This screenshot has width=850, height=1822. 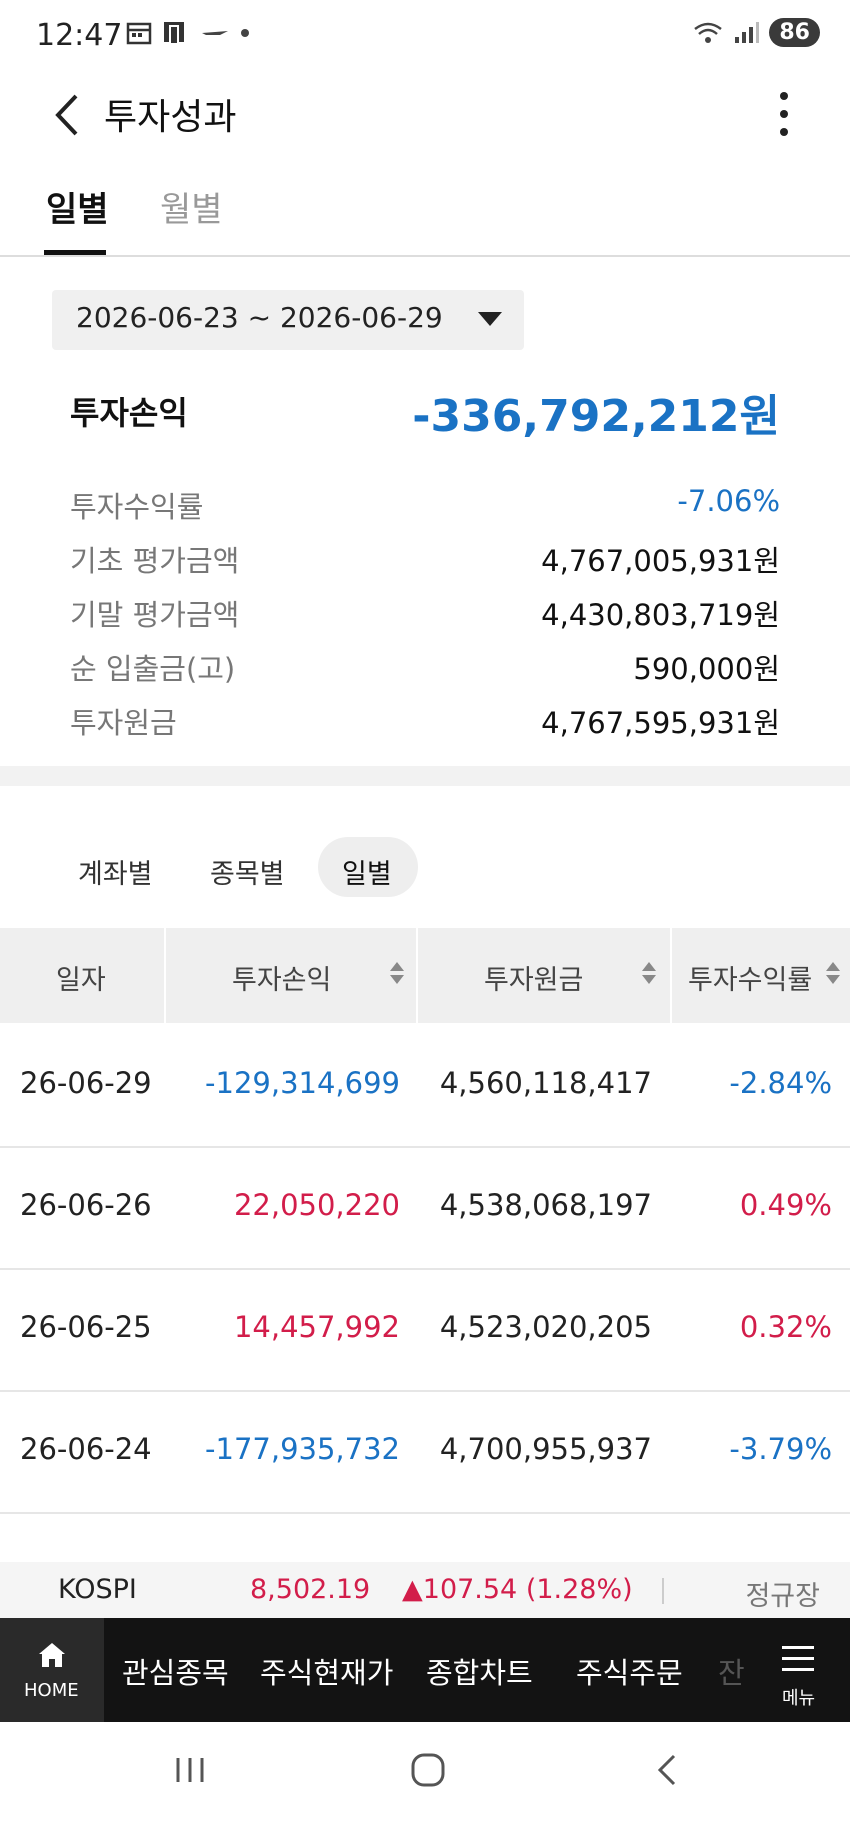 I want to click on summary-return-label: 투자수익률, so click(x=137, y=507).